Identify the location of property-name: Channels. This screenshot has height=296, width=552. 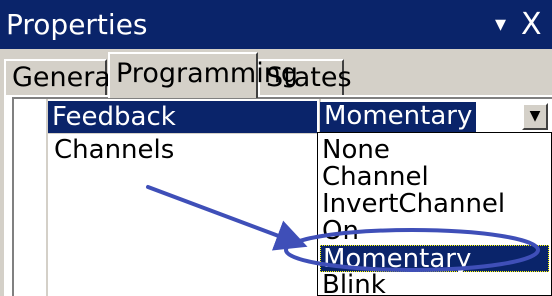
(114, 150).